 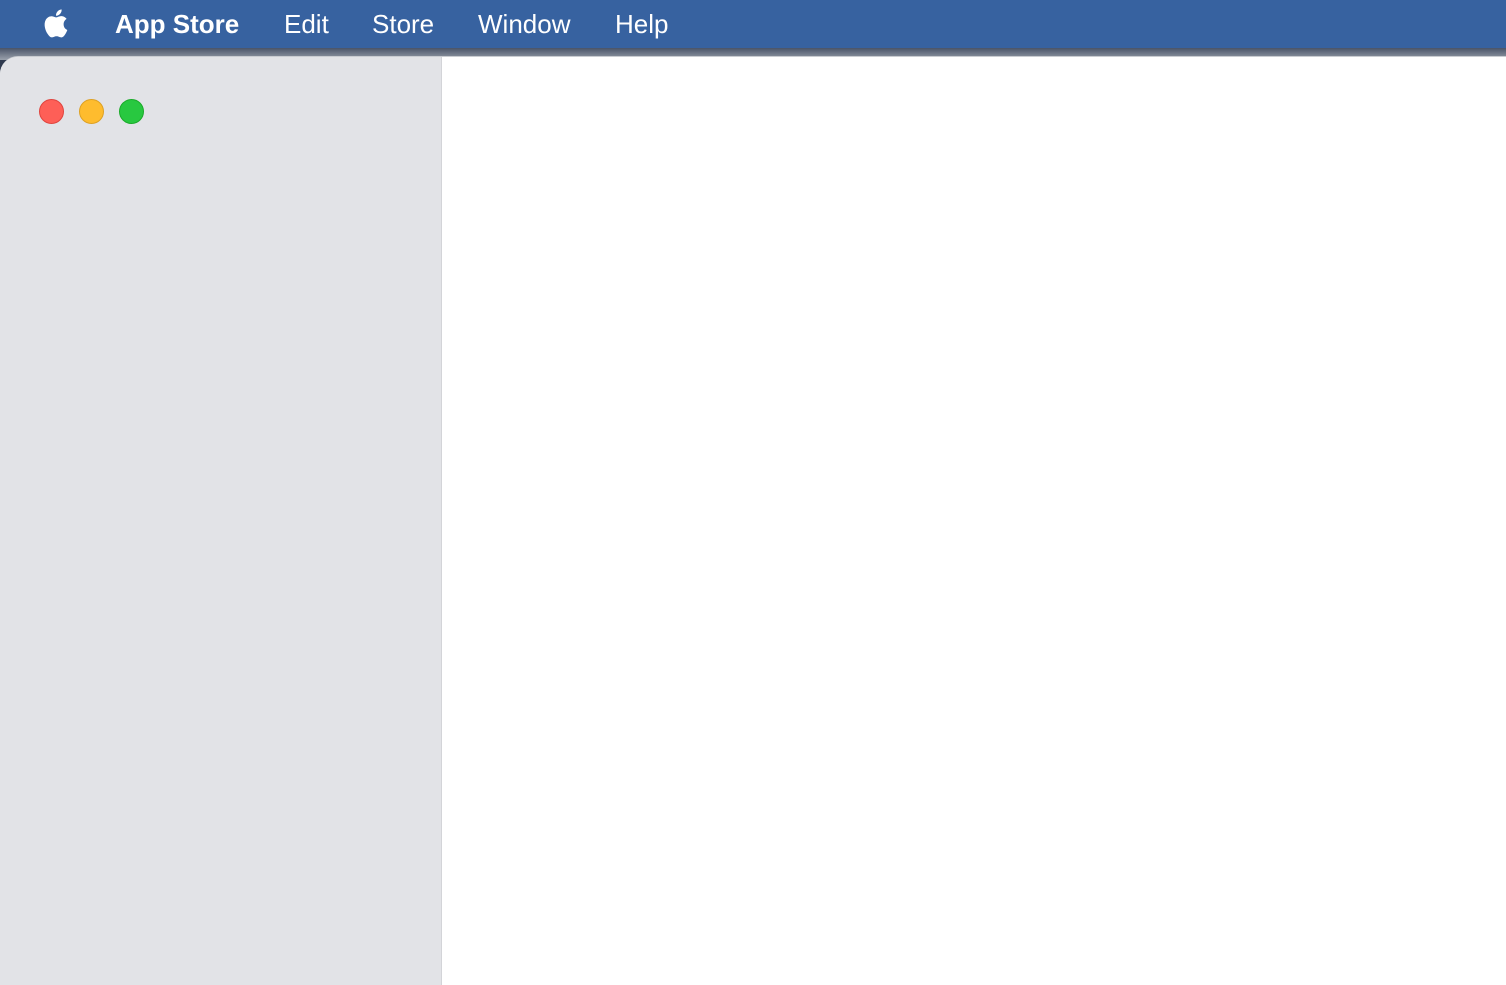 I want to click on menu-help: Help, so click(x=641, y=24).